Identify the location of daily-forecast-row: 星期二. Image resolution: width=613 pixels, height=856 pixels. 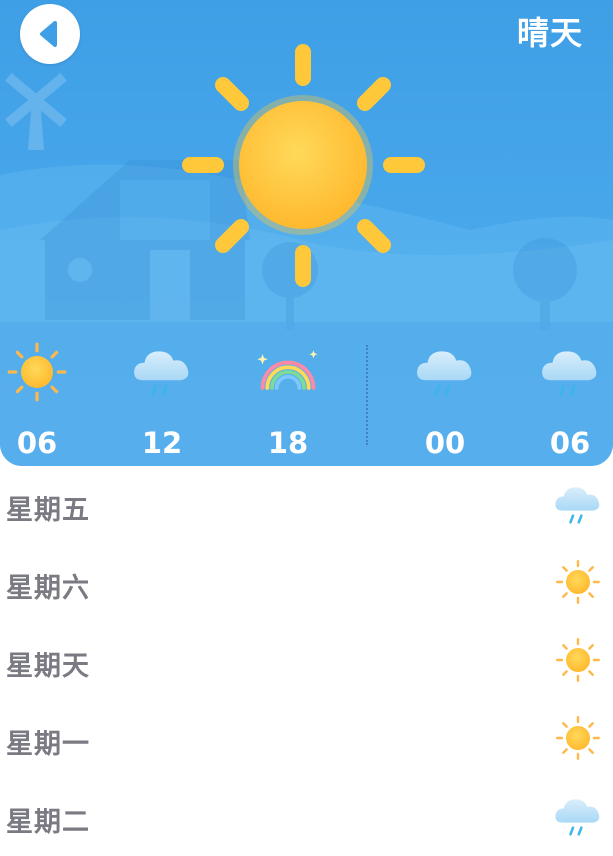
(306, 817).